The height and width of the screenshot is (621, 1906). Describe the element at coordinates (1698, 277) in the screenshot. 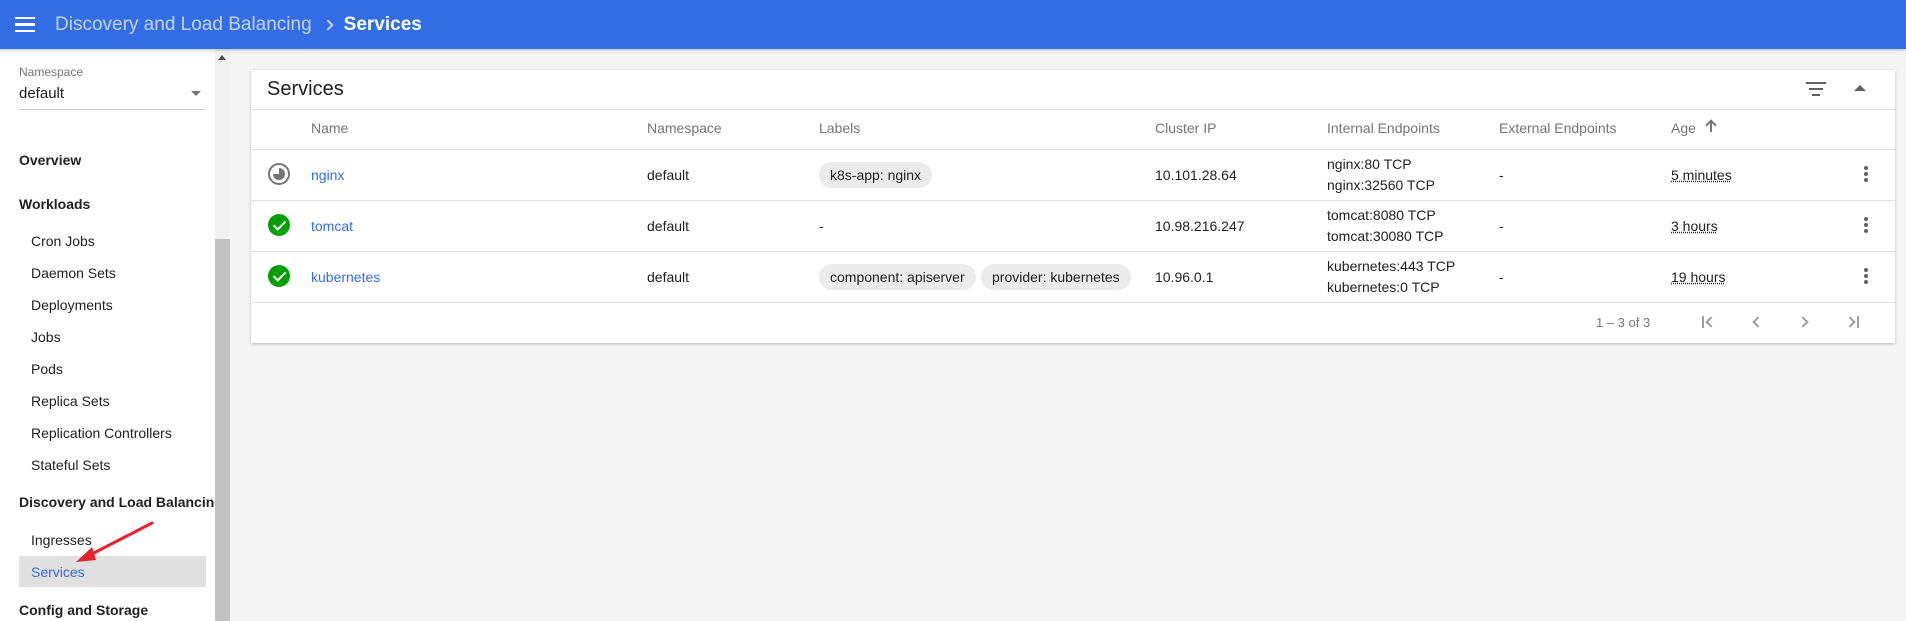

I see `service-age: 19 hours` at that location.